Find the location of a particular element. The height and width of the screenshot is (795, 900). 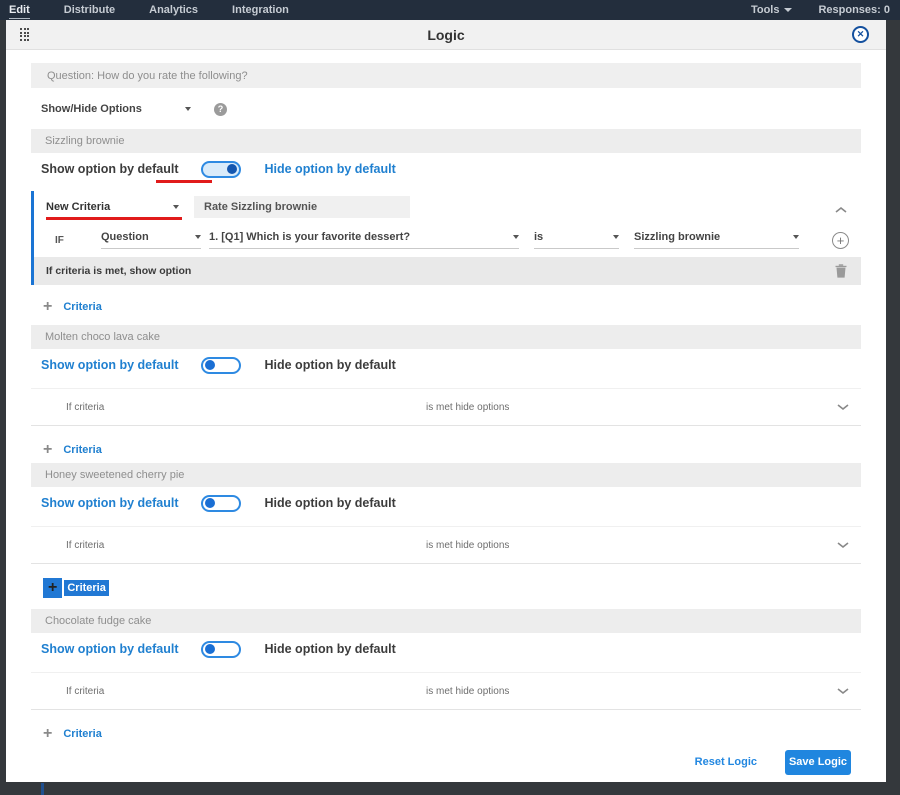

criteria-subject-dropdown: Question is located at coordinates (151, 240).